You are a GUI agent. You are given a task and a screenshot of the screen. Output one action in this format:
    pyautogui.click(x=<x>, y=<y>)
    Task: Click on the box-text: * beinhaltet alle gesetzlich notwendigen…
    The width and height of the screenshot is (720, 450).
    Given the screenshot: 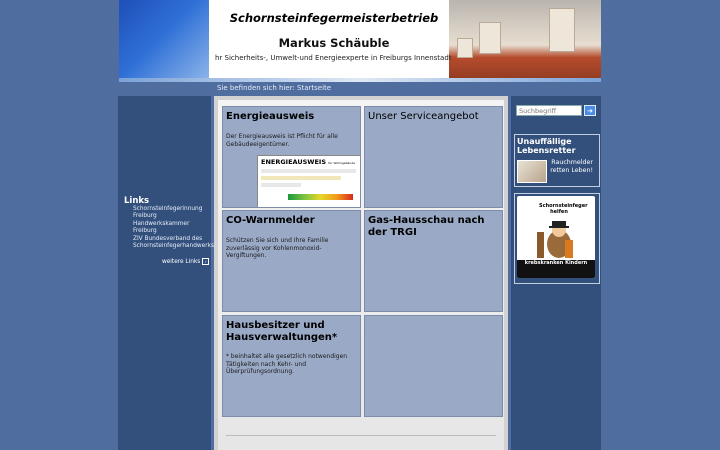 What is the action you would take?
    pyautogui.click(x=287, y=364)
    